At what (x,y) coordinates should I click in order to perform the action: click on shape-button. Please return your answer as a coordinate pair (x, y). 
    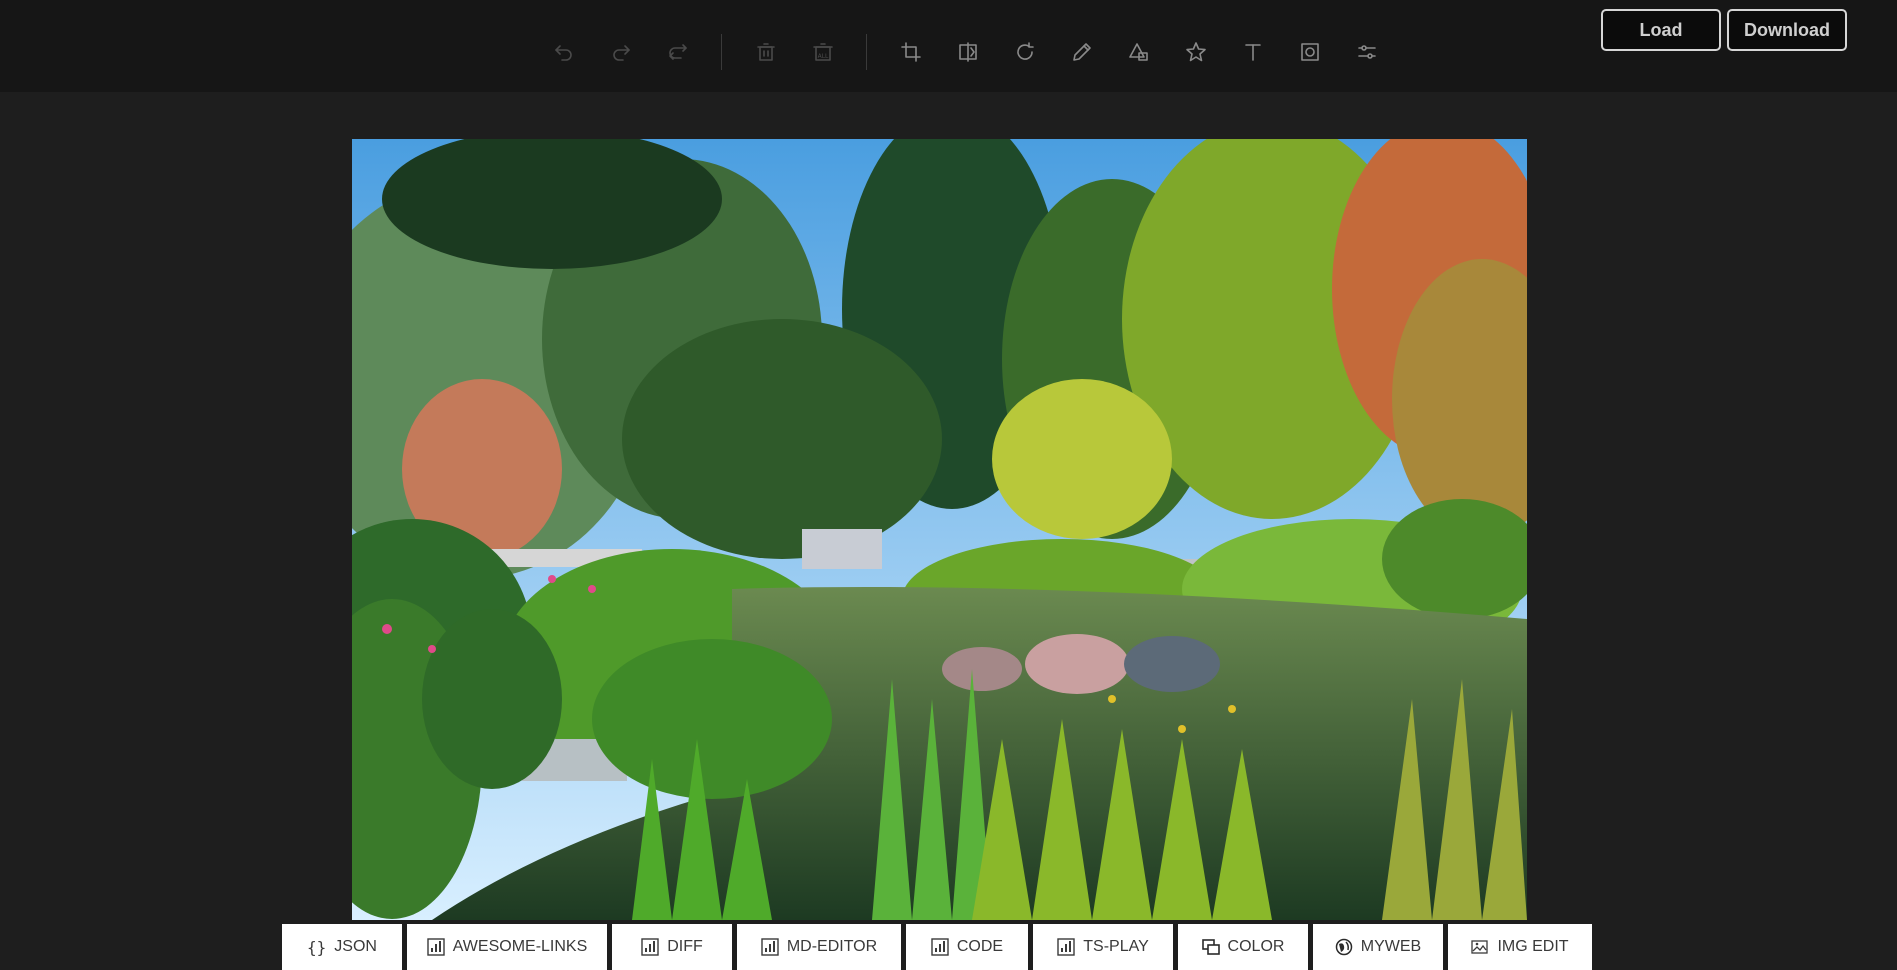
    Looking at the image, I should click on (1138, 52).